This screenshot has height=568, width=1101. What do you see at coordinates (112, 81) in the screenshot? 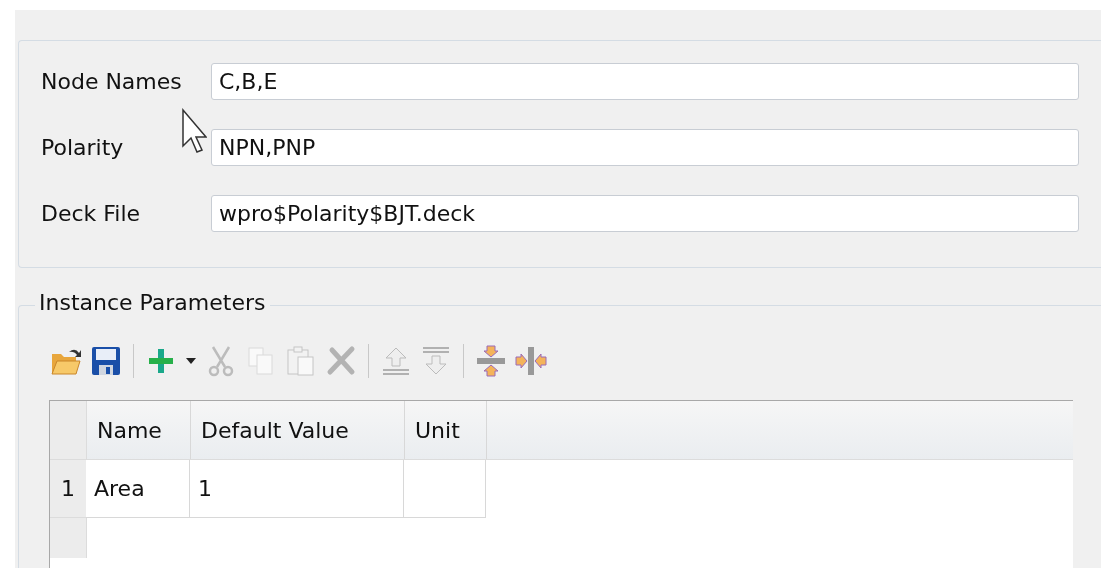
I see `field-label: Node Names` at bounding box center [112, 81].